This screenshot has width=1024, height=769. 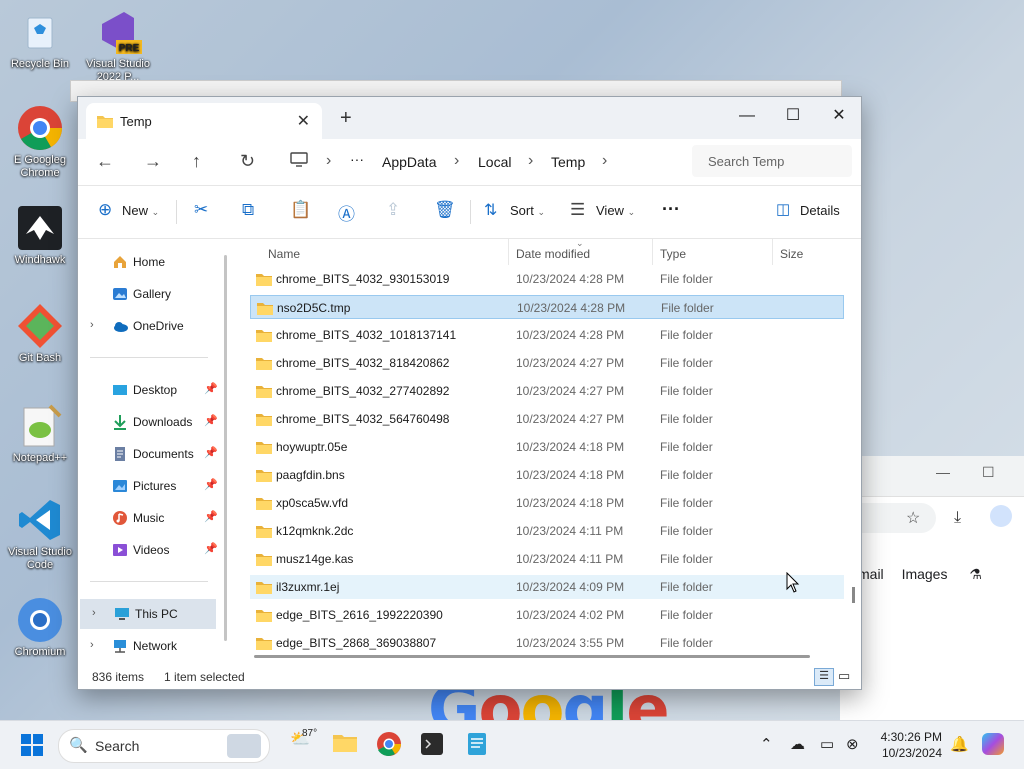 What do you see at coordinates (797, 744) in the screenshot?
I see `cloud-sync-icon: ☁` at bounding box center [797, 744].